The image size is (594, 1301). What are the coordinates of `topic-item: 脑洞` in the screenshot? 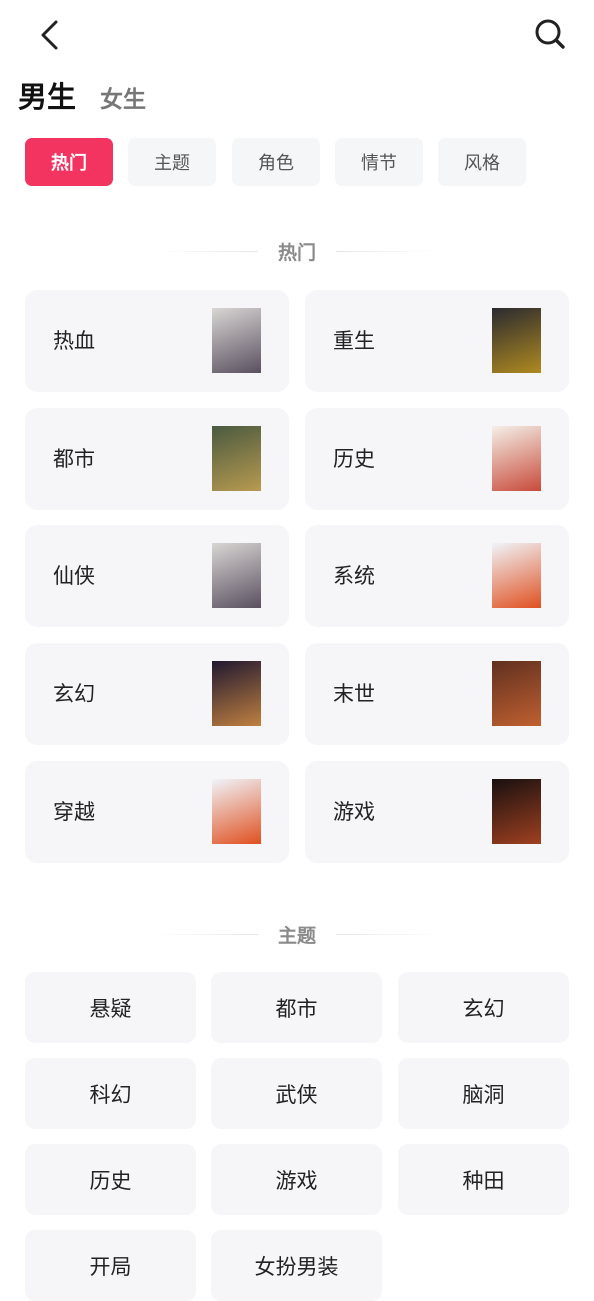 It's located at (483, 1093).